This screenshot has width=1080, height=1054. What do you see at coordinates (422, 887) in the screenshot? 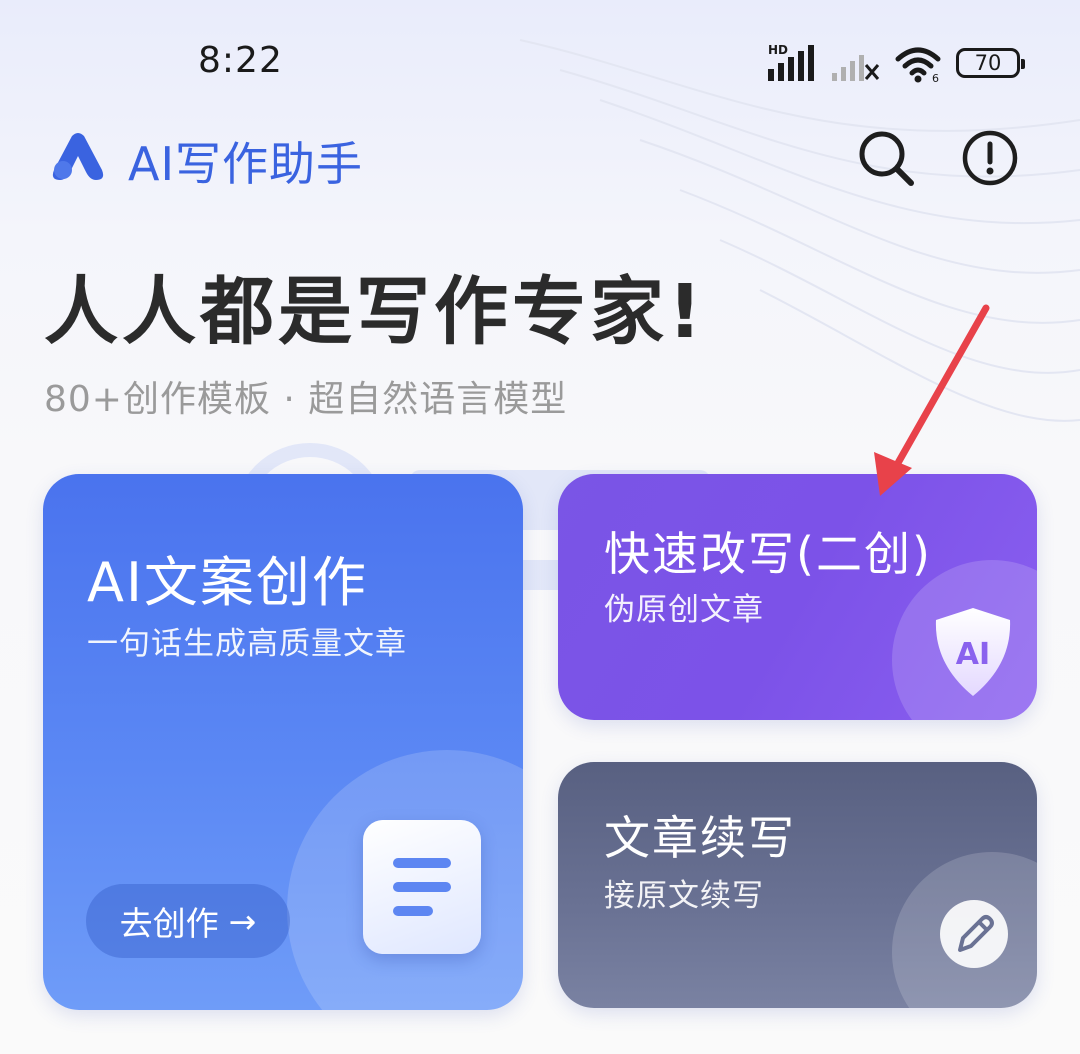
I see `document-icon` at bounding box center [422, 887].